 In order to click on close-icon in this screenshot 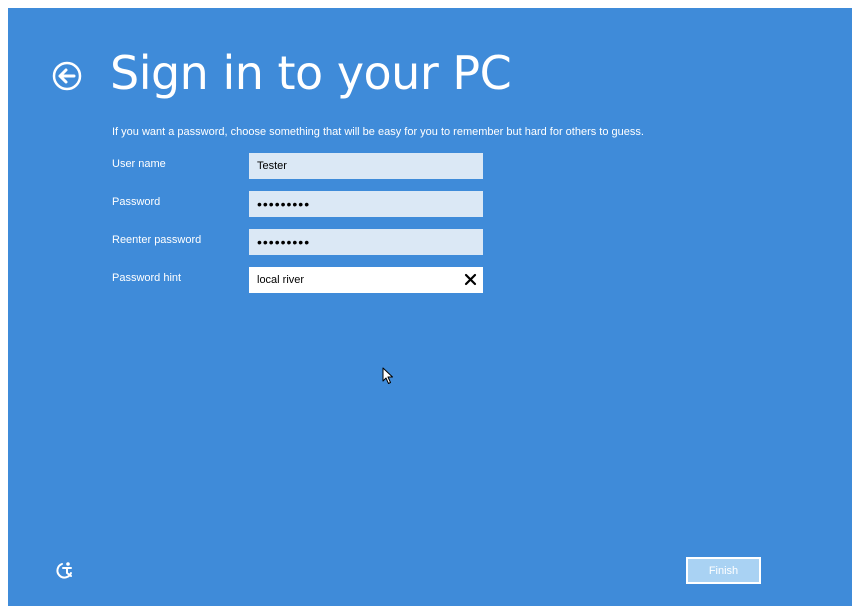, I will do `click(470, 279)`.